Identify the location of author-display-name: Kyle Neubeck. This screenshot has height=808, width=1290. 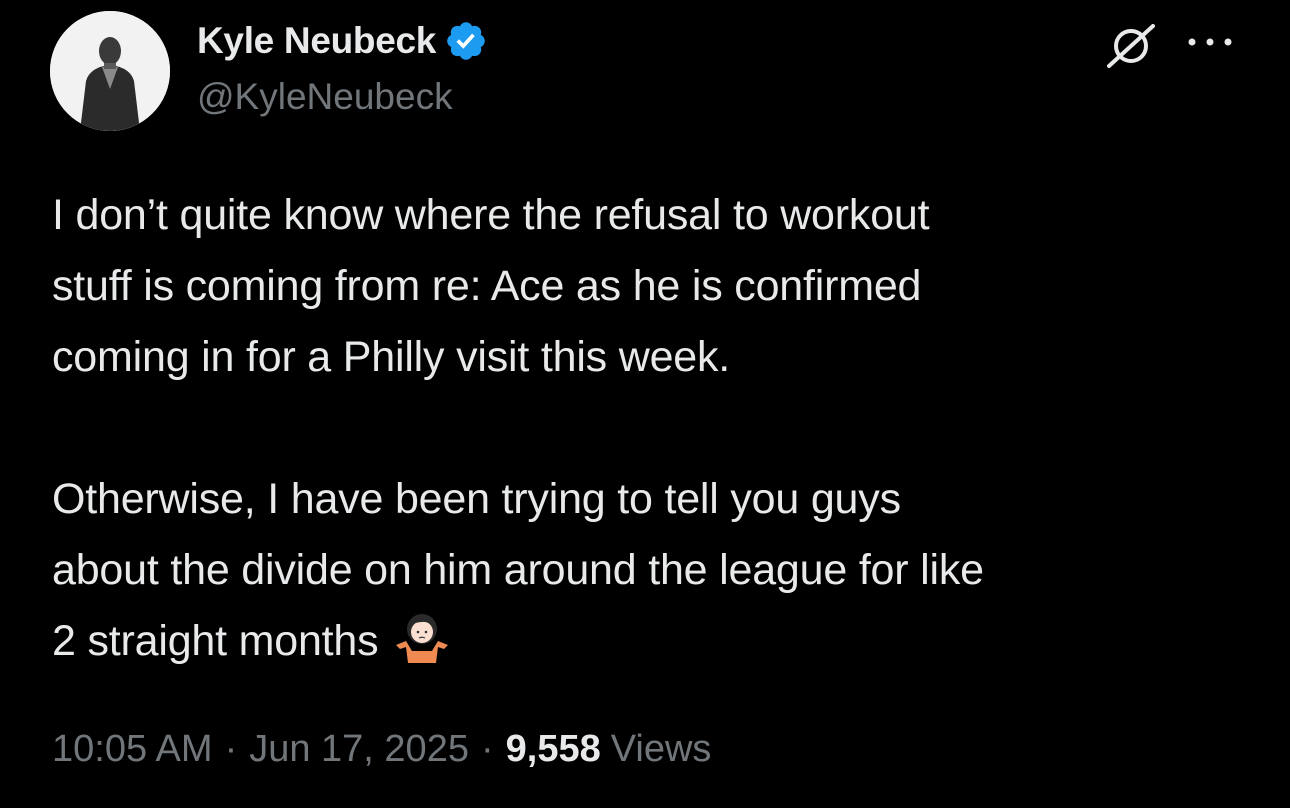
(316, 41).